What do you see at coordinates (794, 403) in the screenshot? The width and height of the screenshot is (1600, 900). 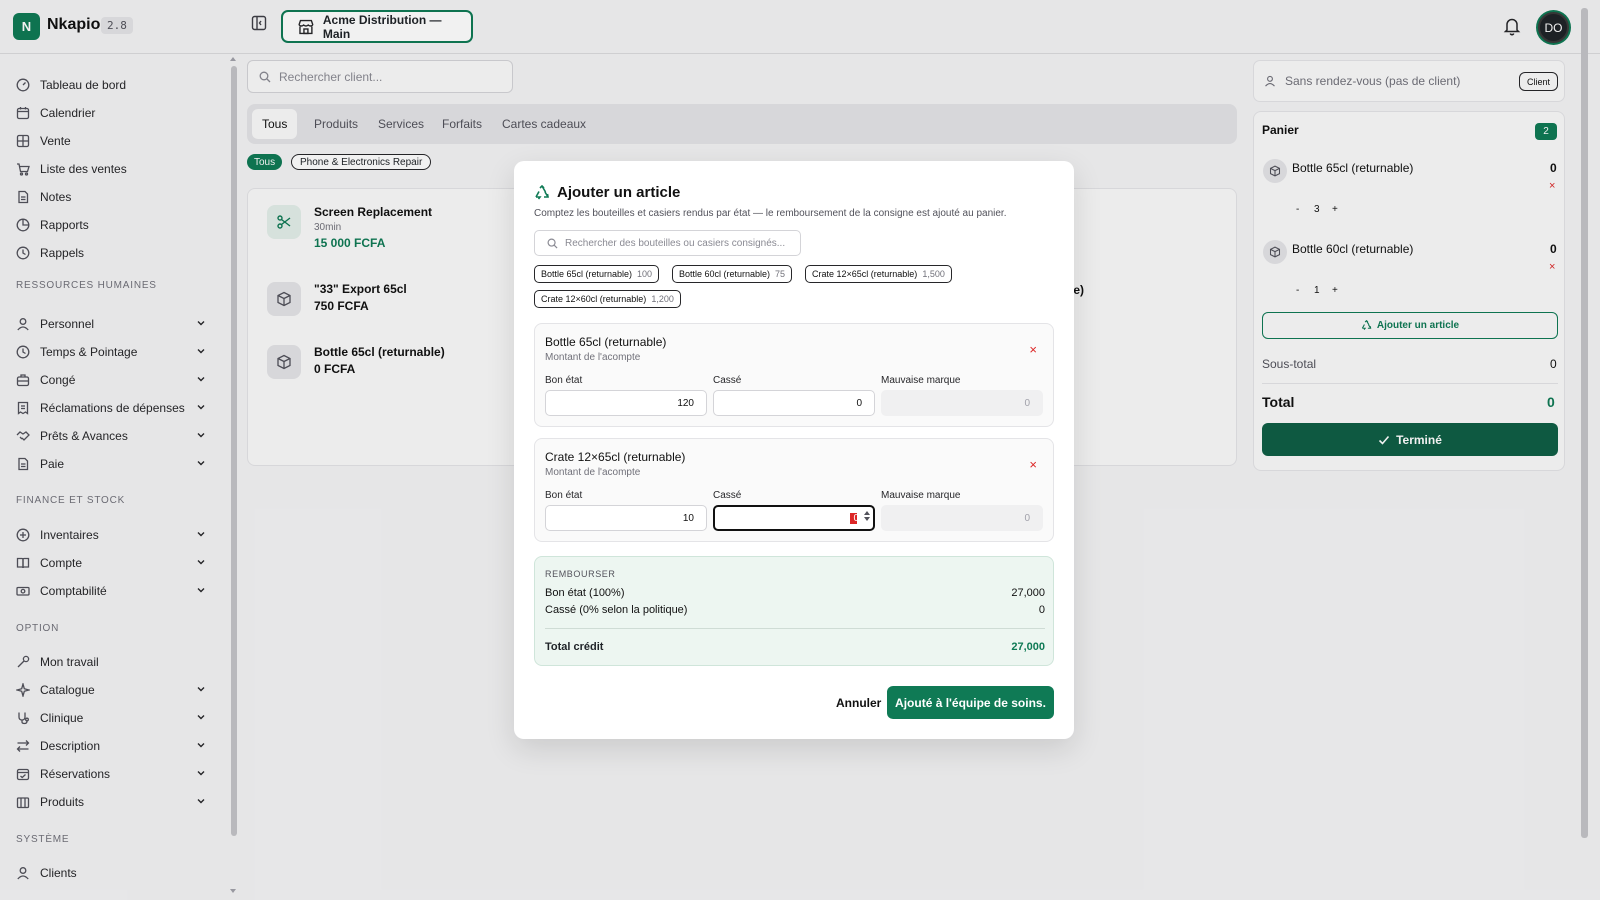 I see `broken-input: 0` at bounding box center [794, 403].